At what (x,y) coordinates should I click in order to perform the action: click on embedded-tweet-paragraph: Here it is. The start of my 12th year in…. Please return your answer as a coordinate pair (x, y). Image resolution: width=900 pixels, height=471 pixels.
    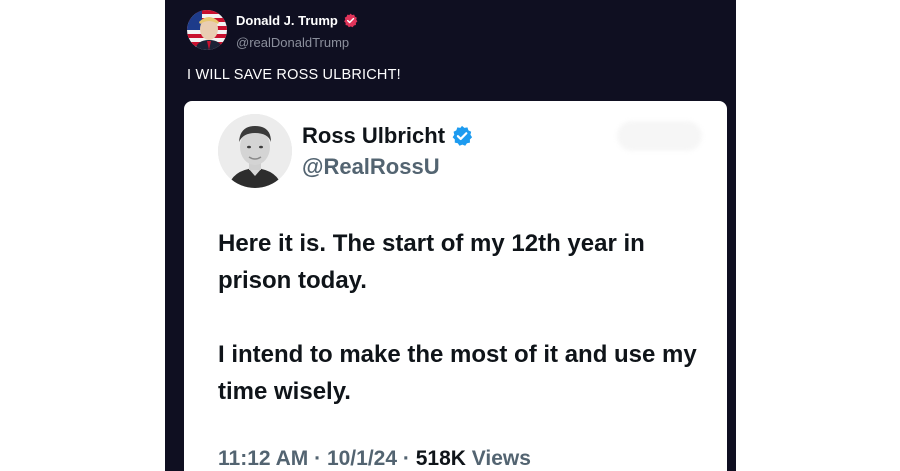
    Looking at the image, I should click on (431, 262).